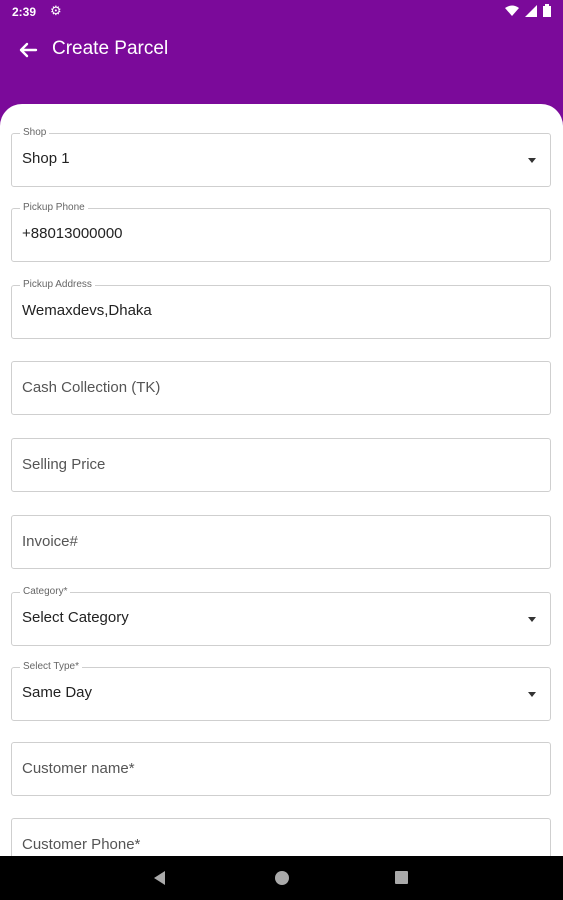 The height and width of the screenshot is (900, 563). Describe the element at coordinates (281, 616) in the screenshot. I see `category-dropdown: Category* Select Category` at that location.